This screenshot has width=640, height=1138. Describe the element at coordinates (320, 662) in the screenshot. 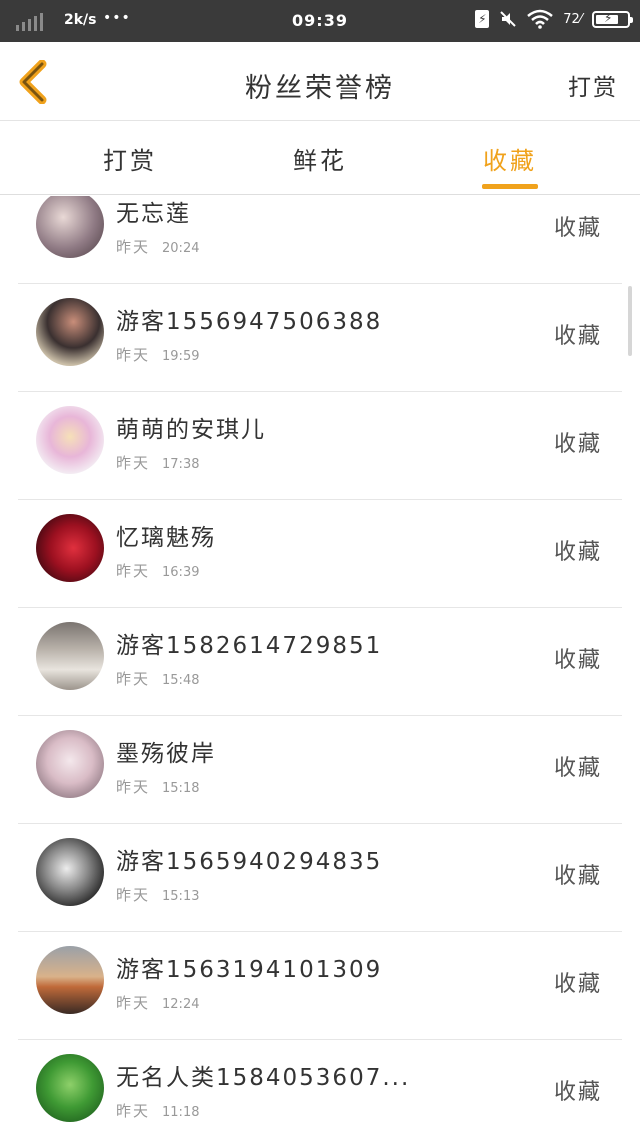

I see `list-item: 游客1582614729851 昨天 15:48 收藏` at that location.